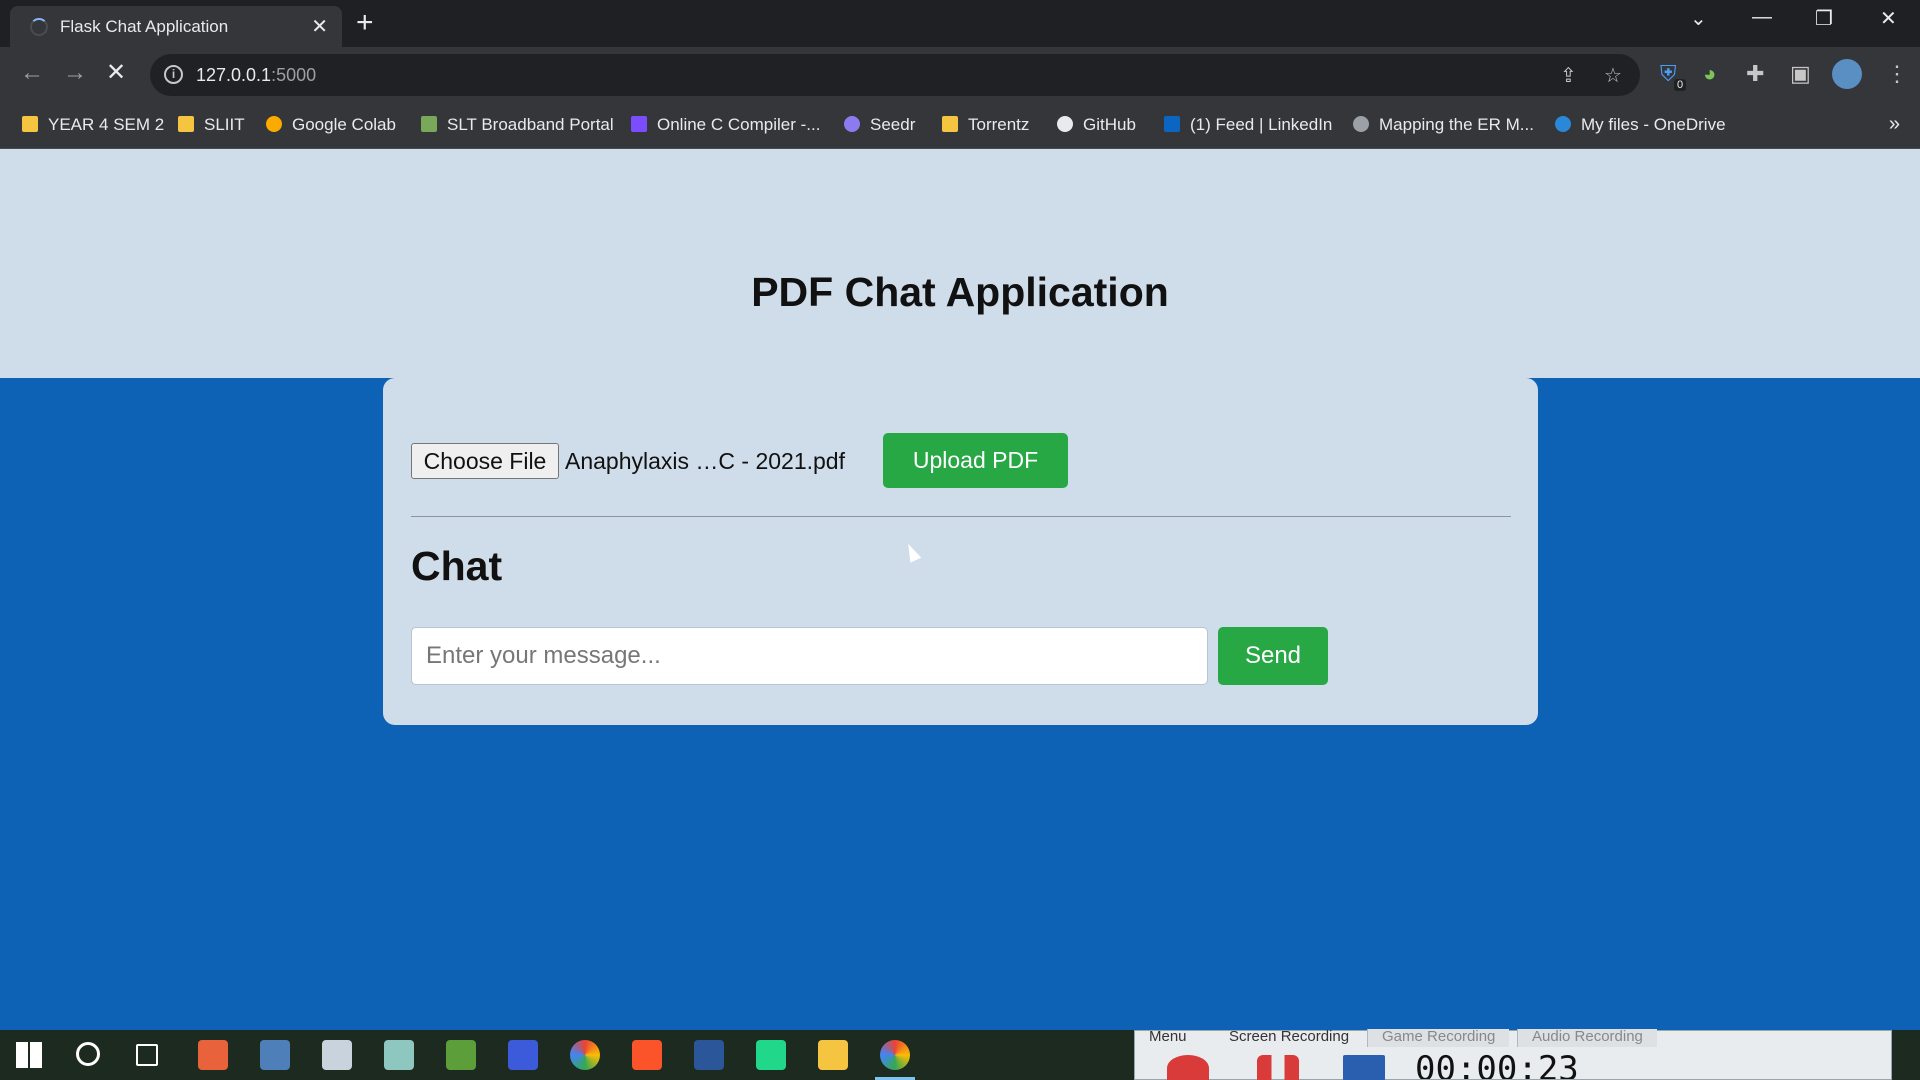 Image resolution: width=1920 pixels, height=1080 pixels. Describe the element at coordinates (523, 1055) in the screenshot. I see `visual-studio-icon` at that location.